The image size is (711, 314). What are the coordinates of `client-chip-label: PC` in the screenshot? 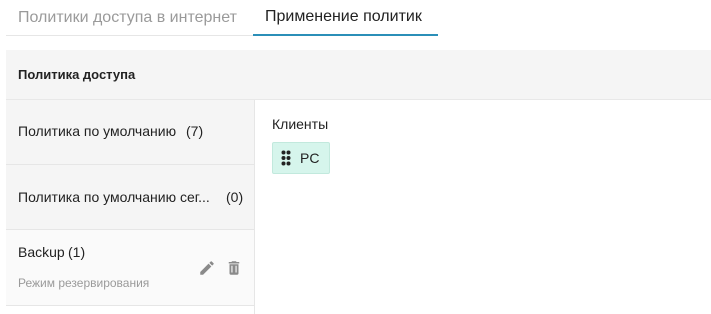 It's located at (310, 158).